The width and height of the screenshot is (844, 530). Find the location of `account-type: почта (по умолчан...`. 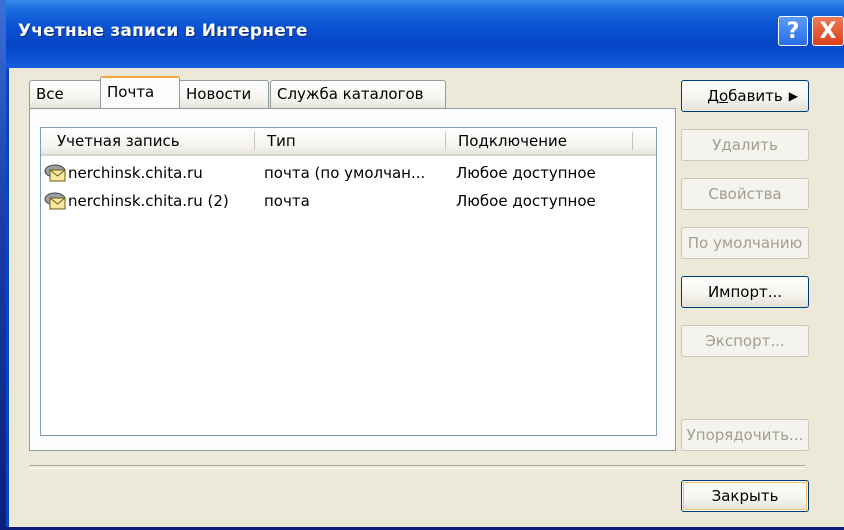

account-type: почта (по умолчан... is located at coordinates (345, 173).